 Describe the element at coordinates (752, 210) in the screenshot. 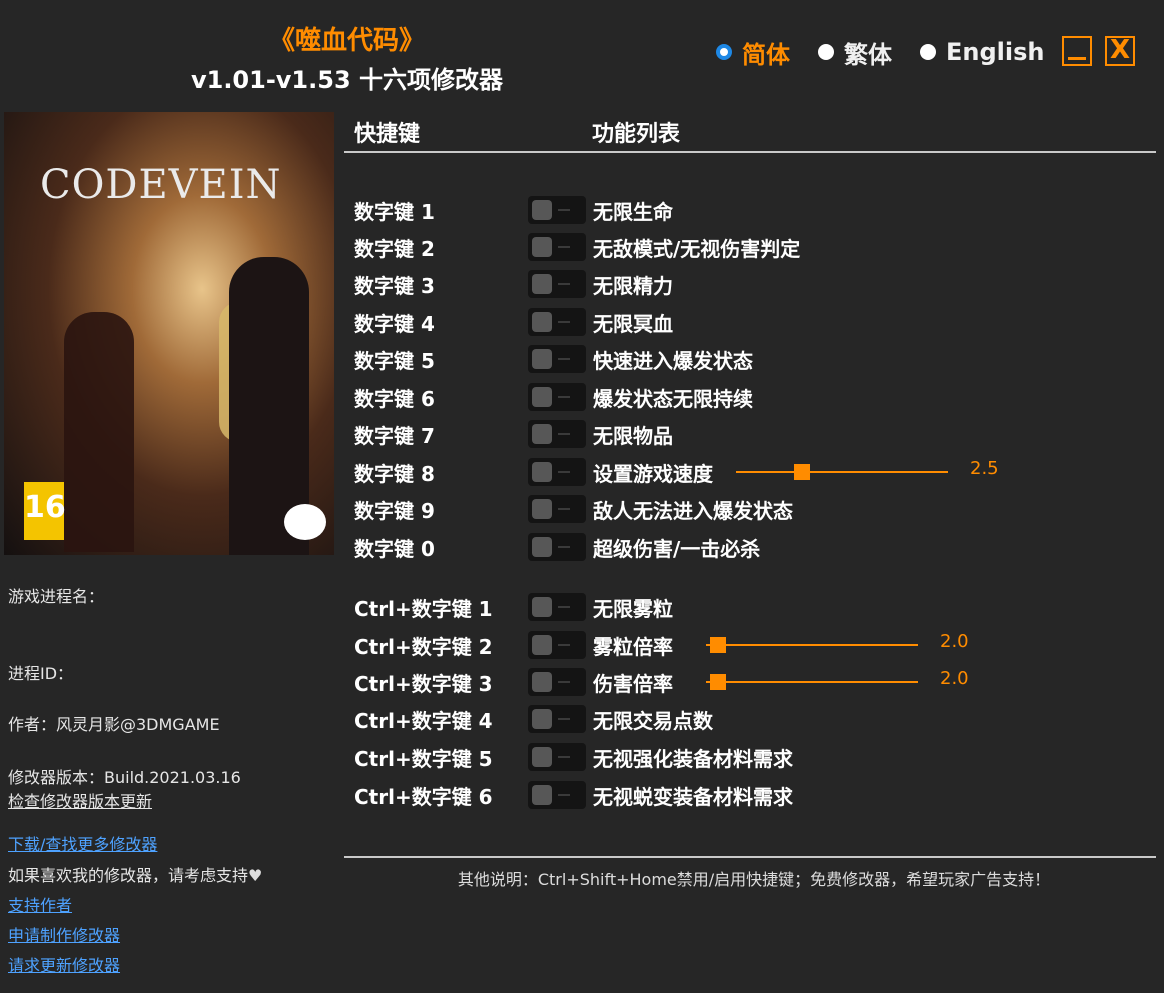

I see `cheat-row: 数字键 1 无限生命` at that location.